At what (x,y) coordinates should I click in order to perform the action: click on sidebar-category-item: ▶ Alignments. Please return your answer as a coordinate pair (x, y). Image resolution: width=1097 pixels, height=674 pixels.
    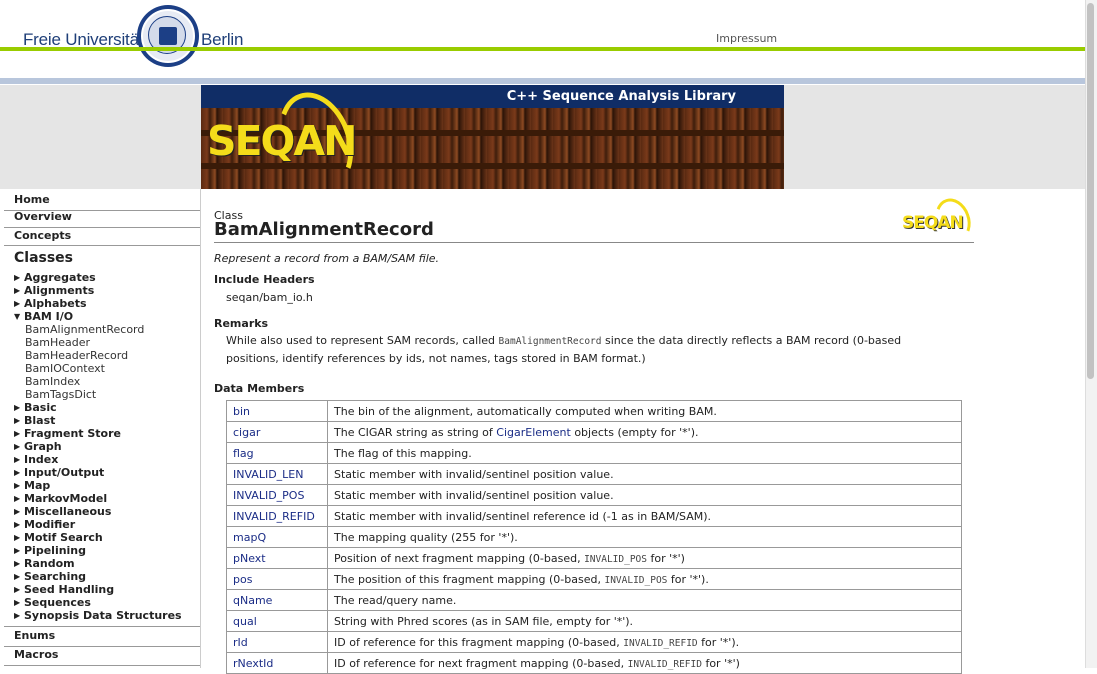
    Looking at the image, I should click on (54, 290).